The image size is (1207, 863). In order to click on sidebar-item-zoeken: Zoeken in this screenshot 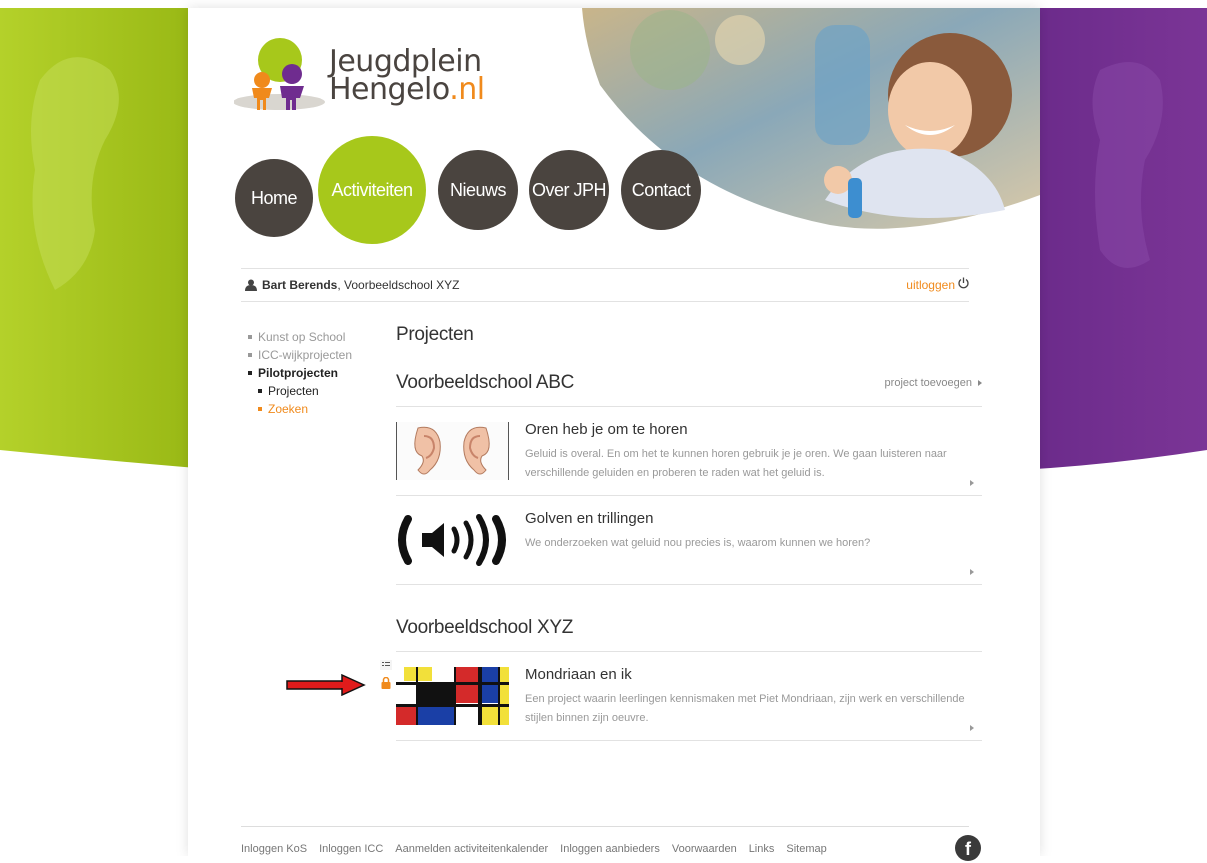, I will do `click(304, 409)`.